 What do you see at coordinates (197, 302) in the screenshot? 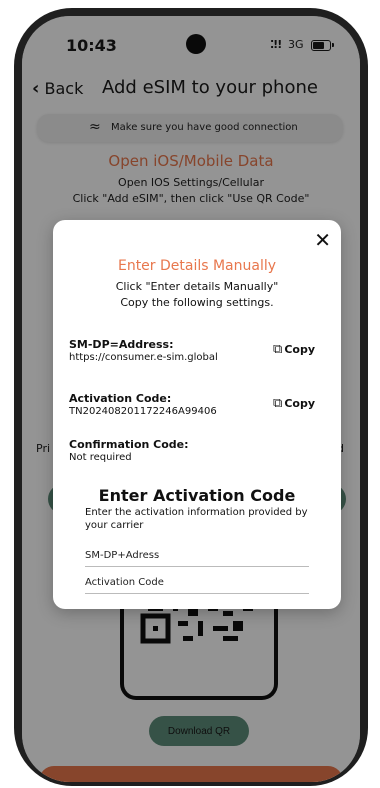
I see `modal-subtitle-2: Copy the following settings.` at bounding box center [197, 302].